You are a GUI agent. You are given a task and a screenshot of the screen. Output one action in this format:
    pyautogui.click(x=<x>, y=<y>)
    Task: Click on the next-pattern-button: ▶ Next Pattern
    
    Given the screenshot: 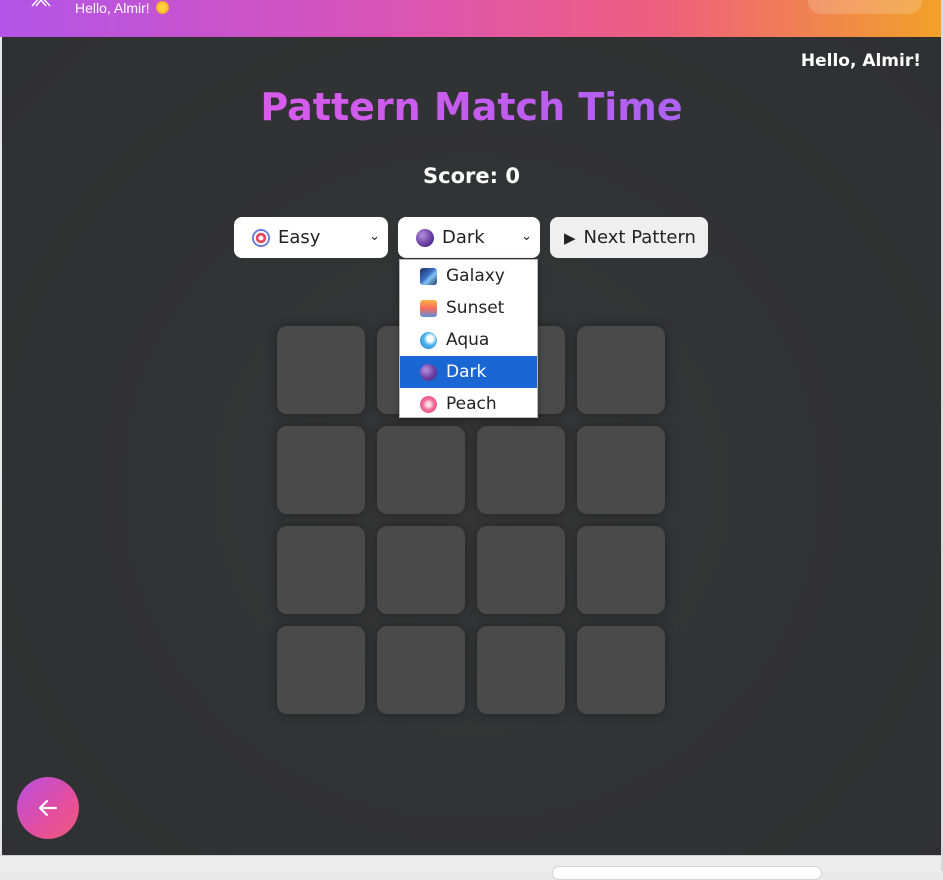 What is the action you would take?
    pyautogui.click(x=629, y=237)
    